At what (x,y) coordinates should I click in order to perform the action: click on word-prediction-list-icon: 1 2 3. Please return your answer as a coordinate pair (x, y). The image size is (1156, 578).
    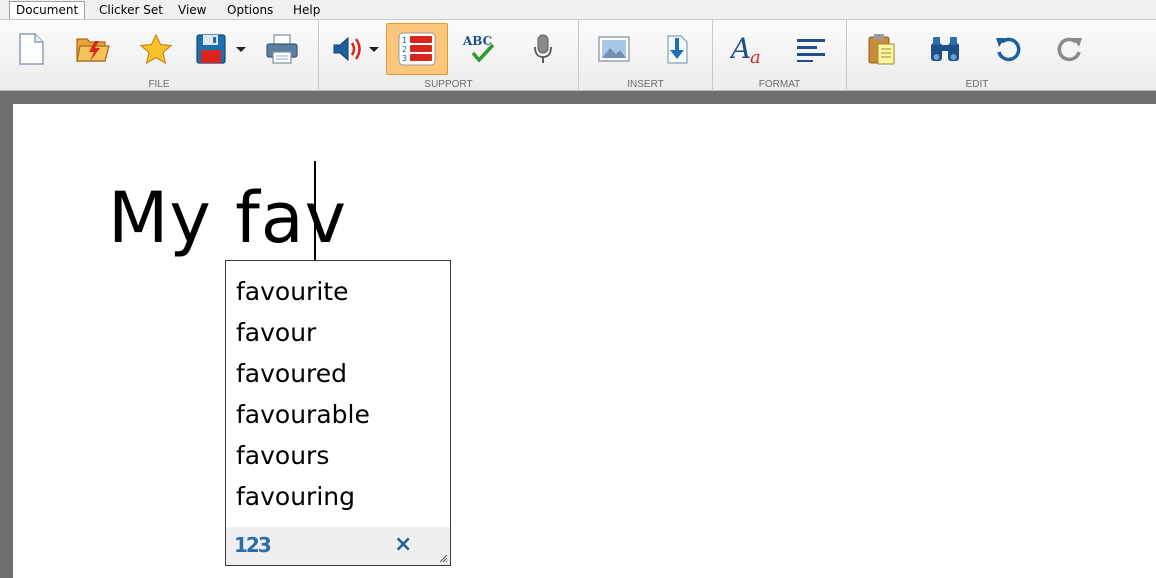
    Looking at the image, I should click on (417, 49).